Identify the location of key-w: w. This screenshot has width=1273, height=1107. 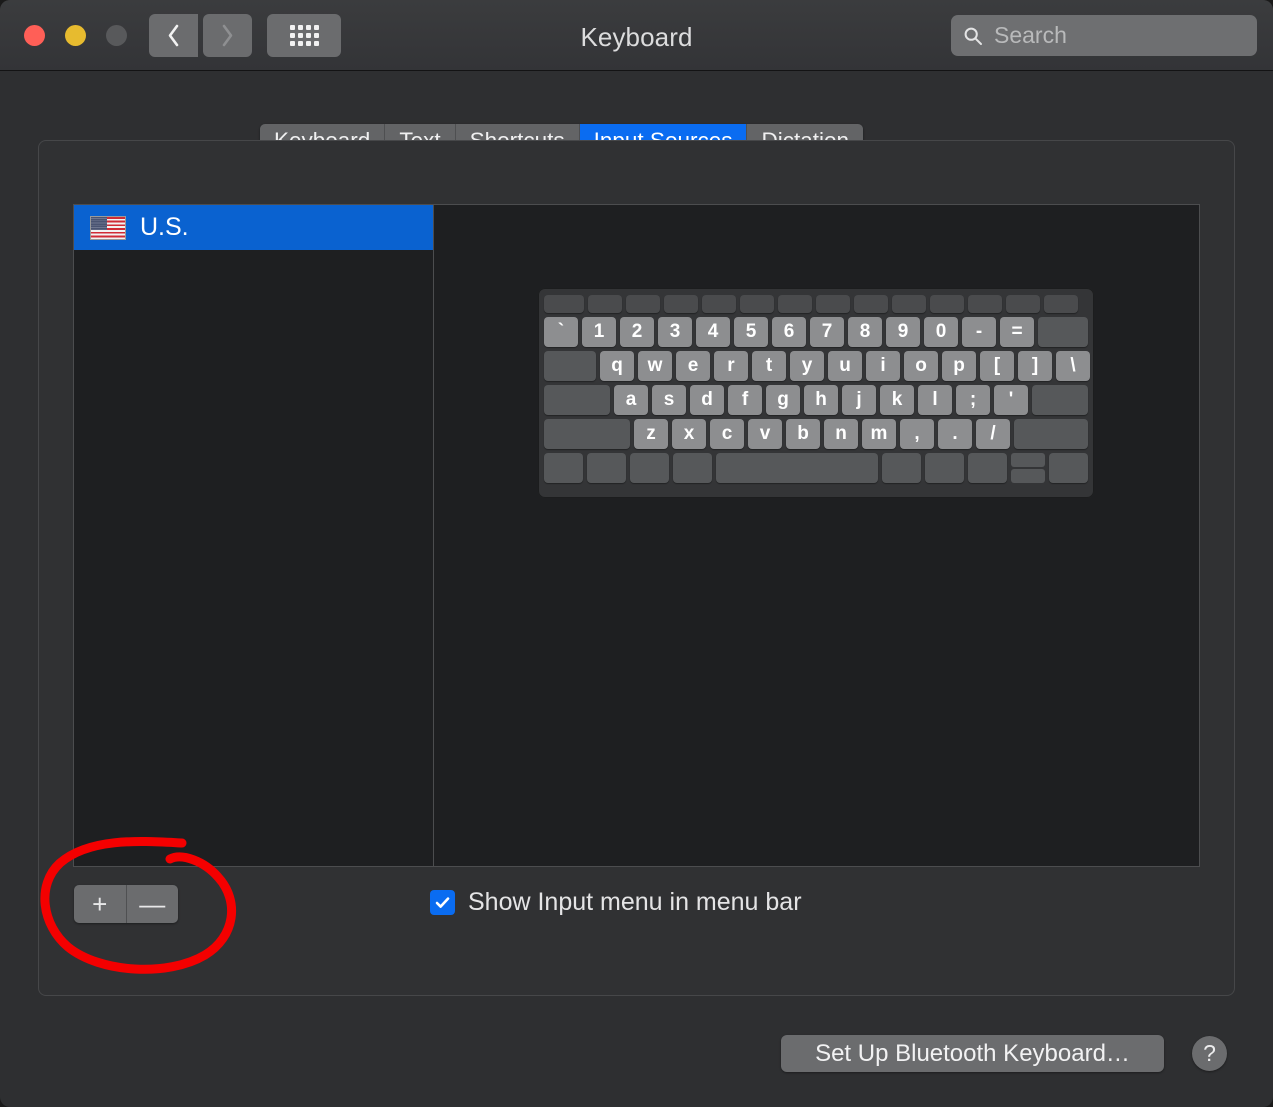
(655, 366).